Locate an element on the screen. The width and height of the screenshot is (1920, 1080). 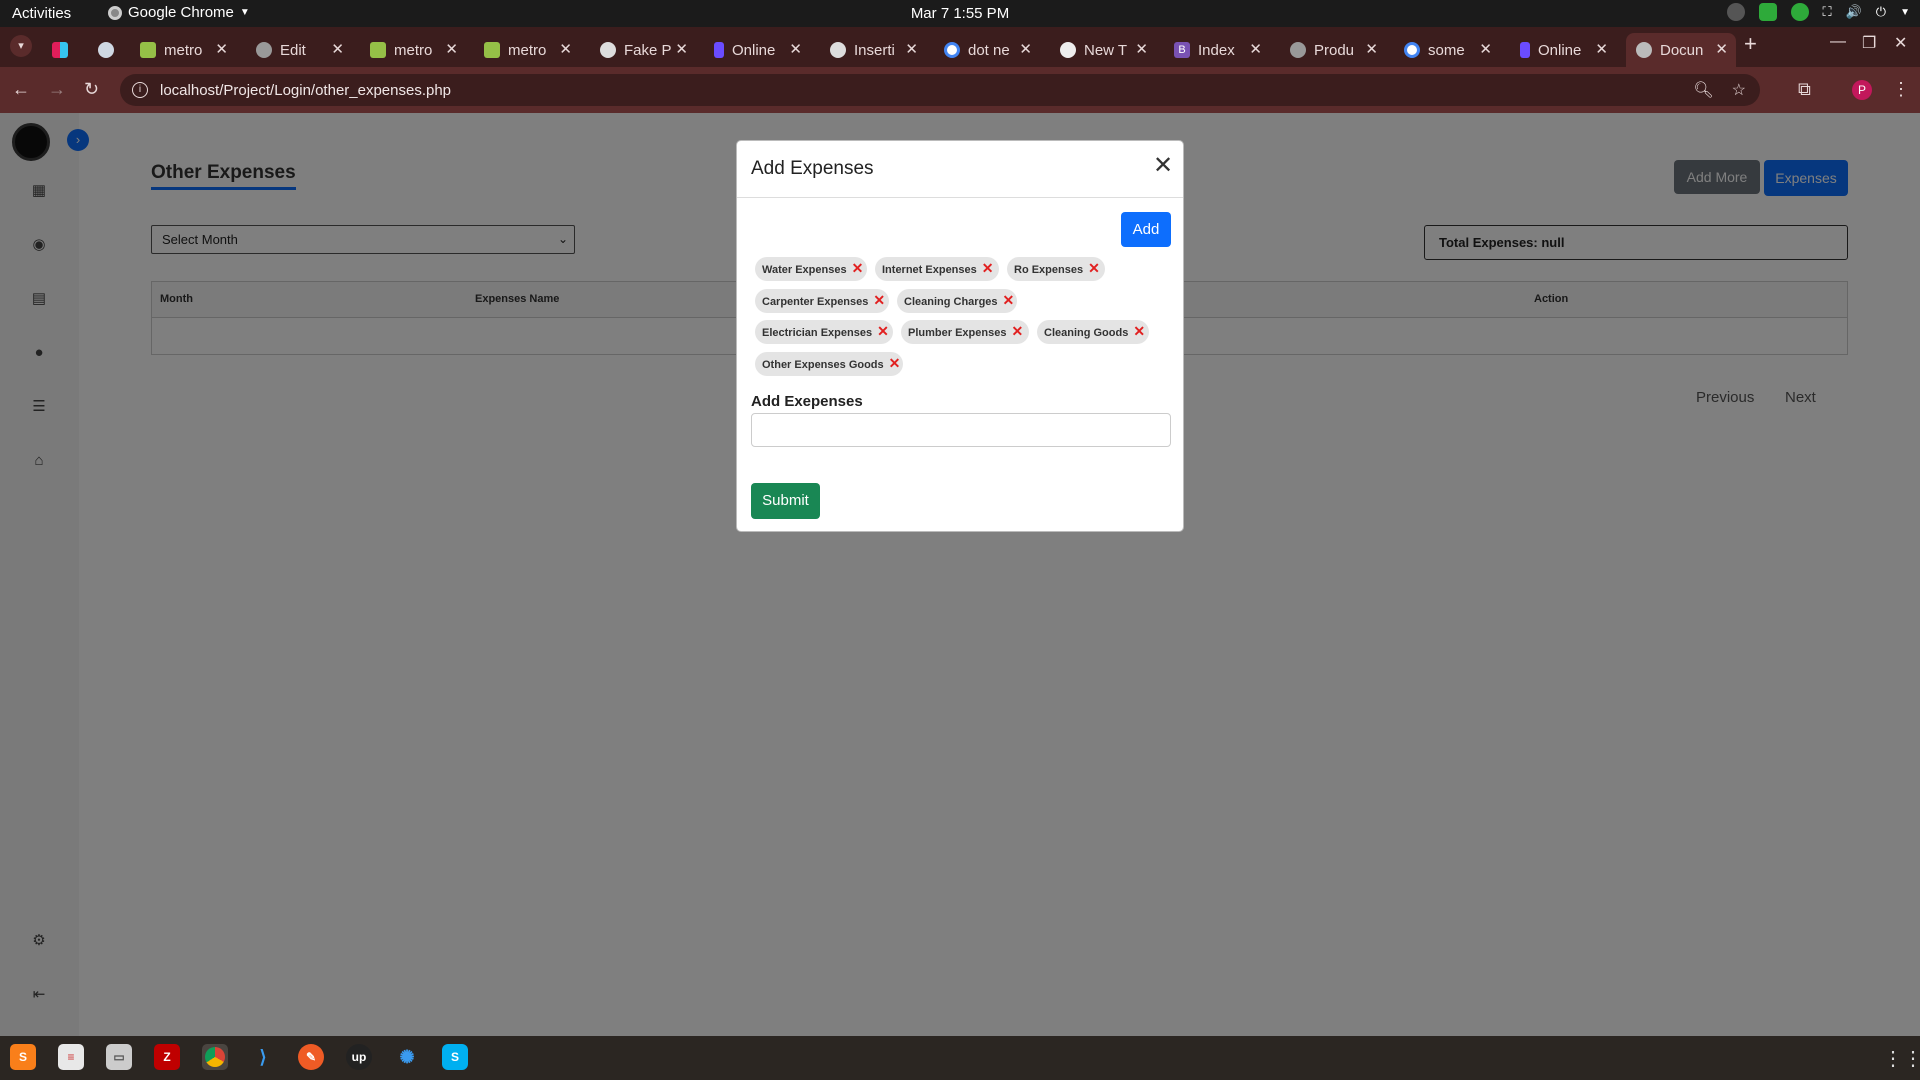
chip-label: Ro Expenses is located at coordinates (1049, 270).